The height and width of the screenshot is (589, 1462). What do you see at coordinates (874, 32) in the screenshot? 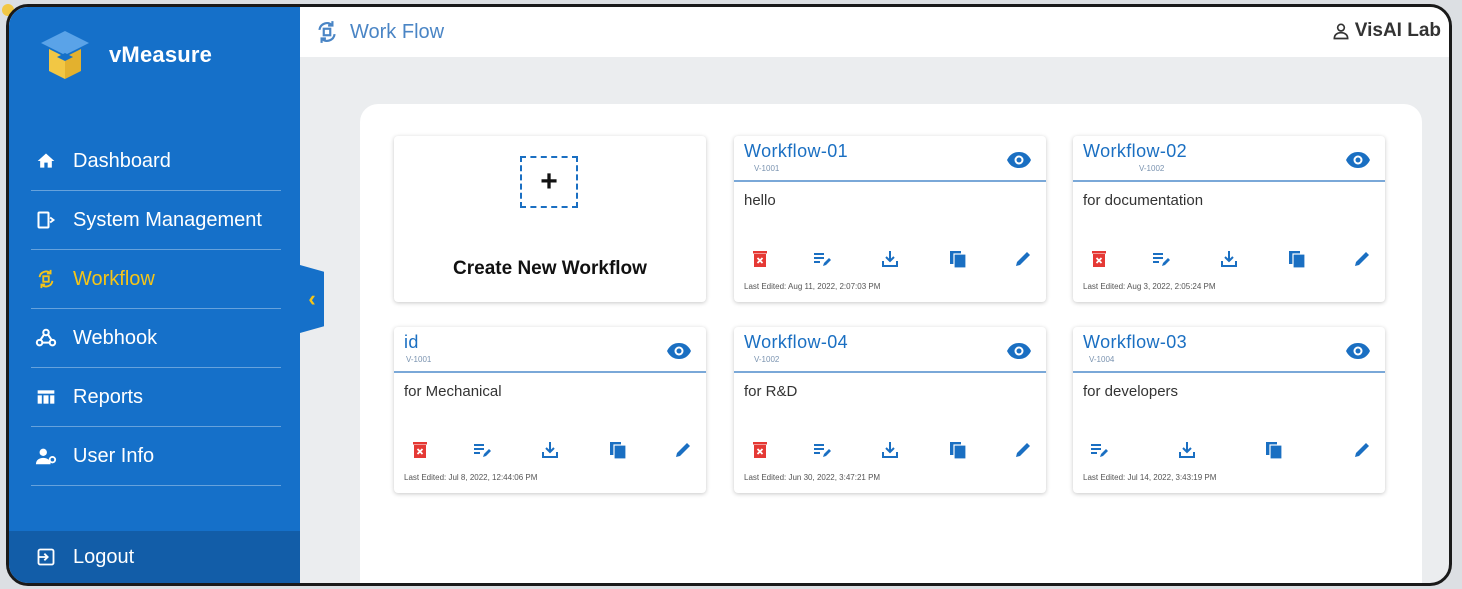
I see `topbar: Work Flow VisAI Lab` at bounding box center [874, 32].